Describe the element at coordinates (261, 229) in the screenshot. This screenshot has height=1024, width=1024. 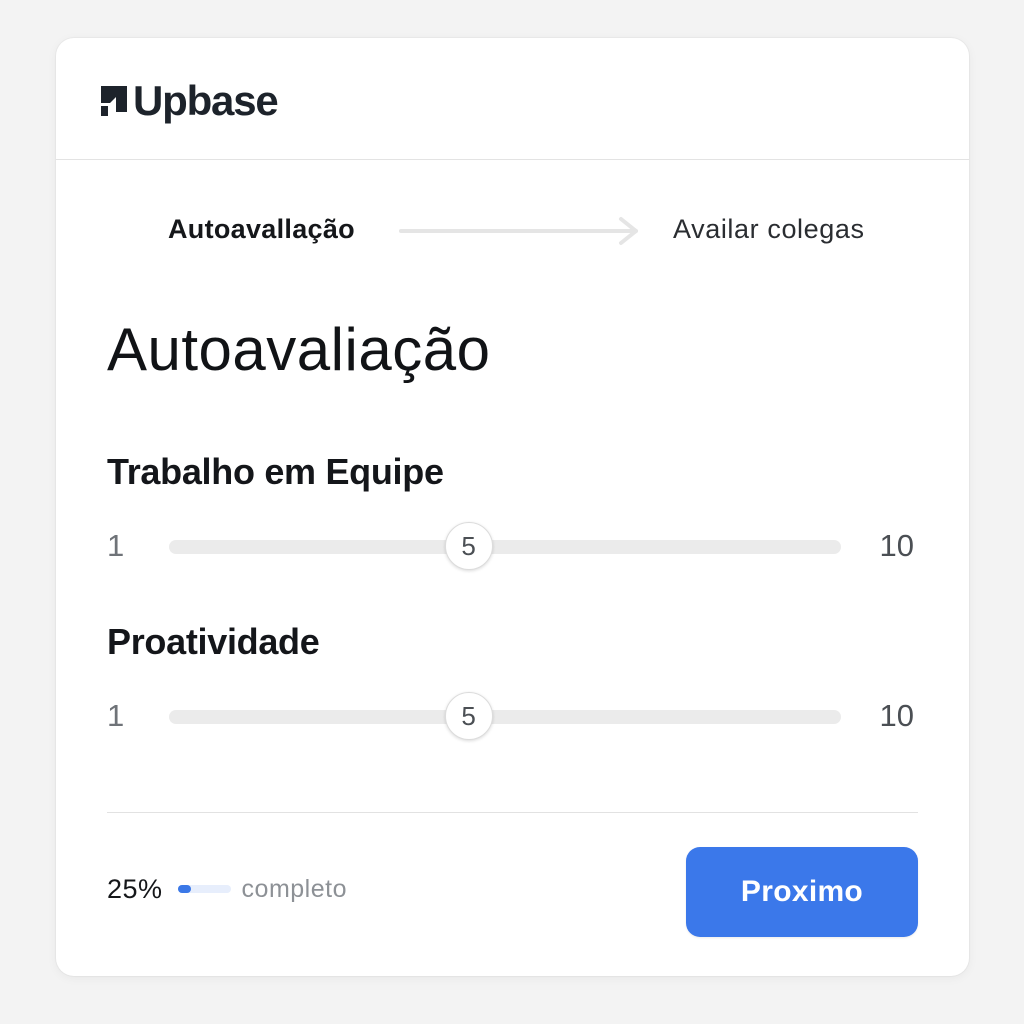
I see `step-current: Autoavallação` at that location.